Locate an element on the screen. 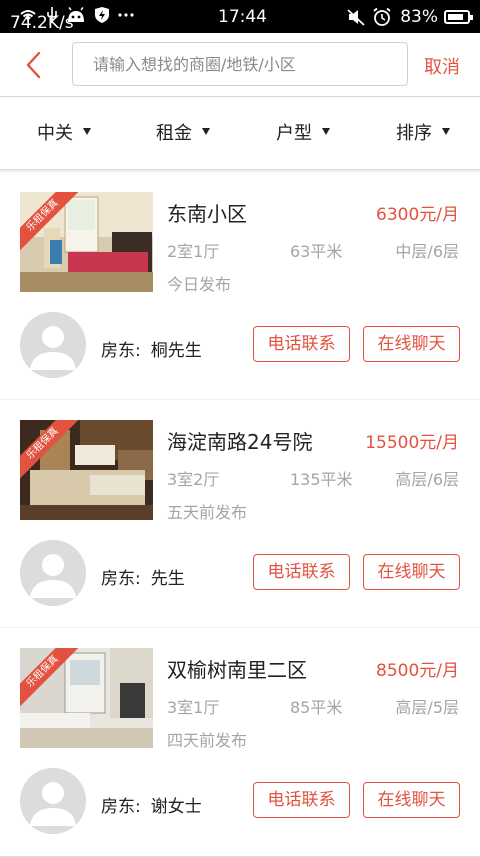 This screenshot has width=480, height=857. listing-rooms: 3室2厅 is located at coordinates (193, 479).